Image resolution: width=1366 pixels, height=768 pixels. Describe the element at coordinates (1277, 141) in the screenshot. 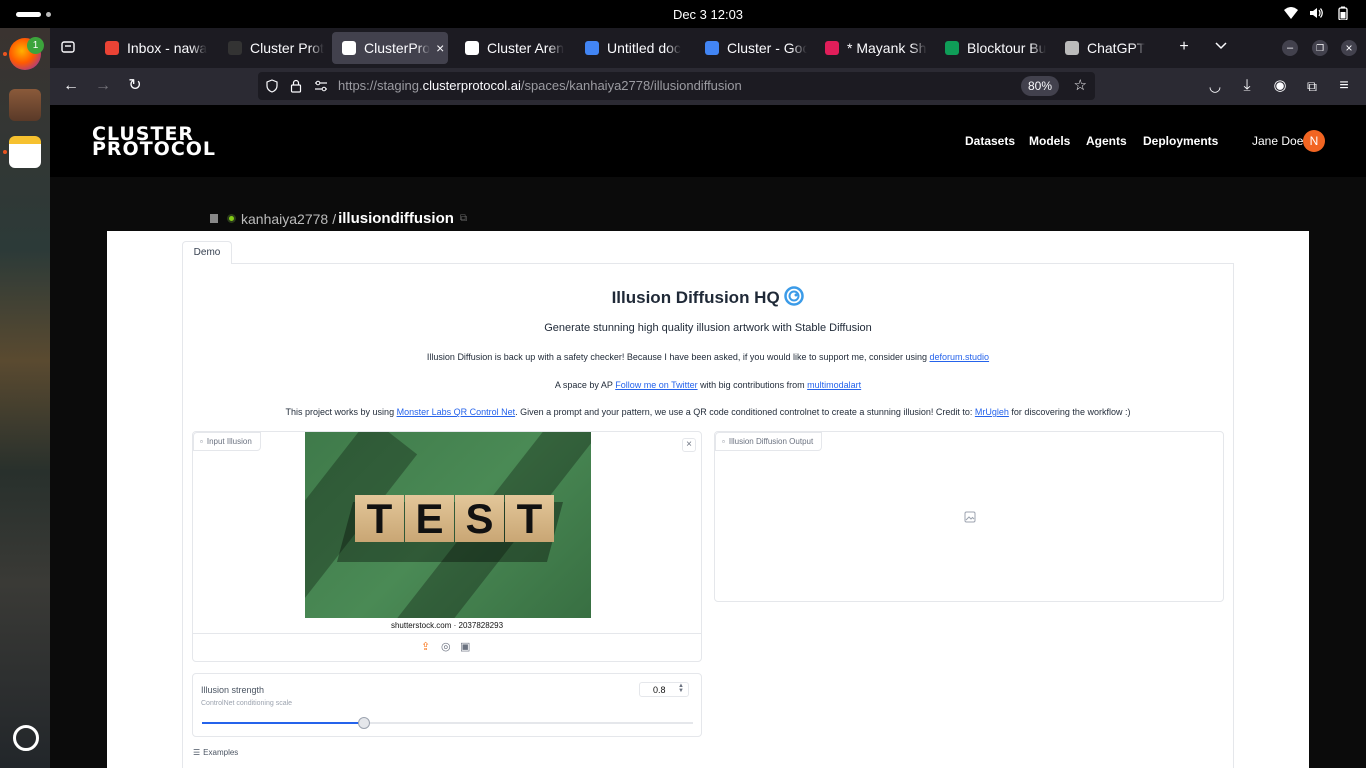

I see `user-name: Jane Doe` at that location.